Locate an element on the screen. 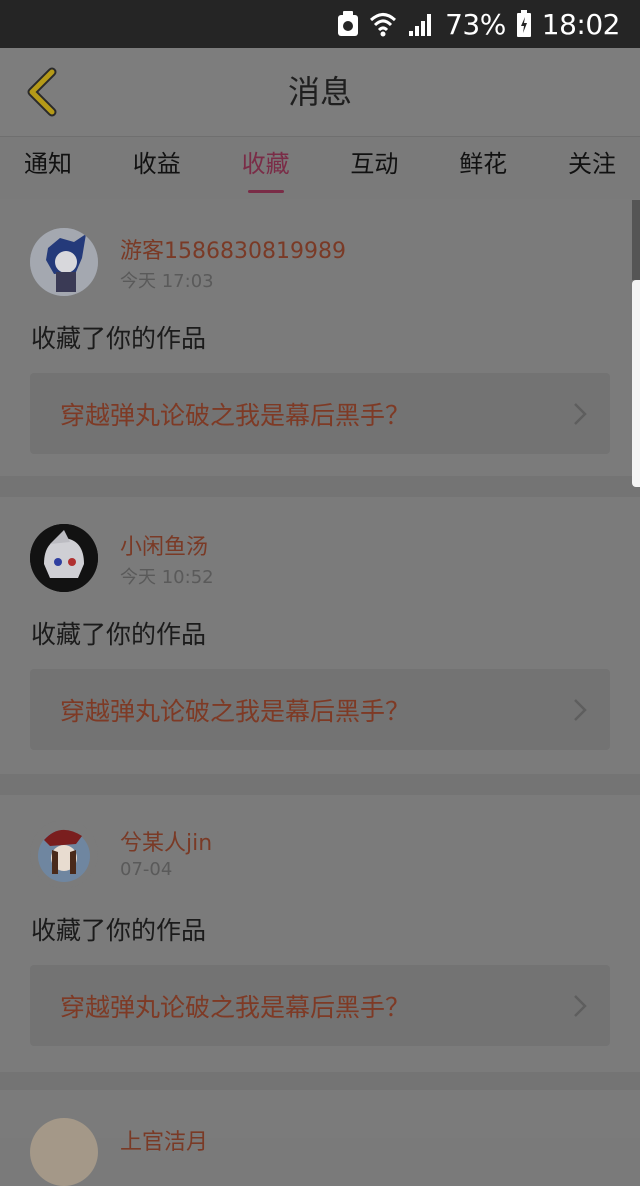 The height and width of the screenshot is (1186, 640). username: 游客1586830819989 is located at coordinates (233, 249).